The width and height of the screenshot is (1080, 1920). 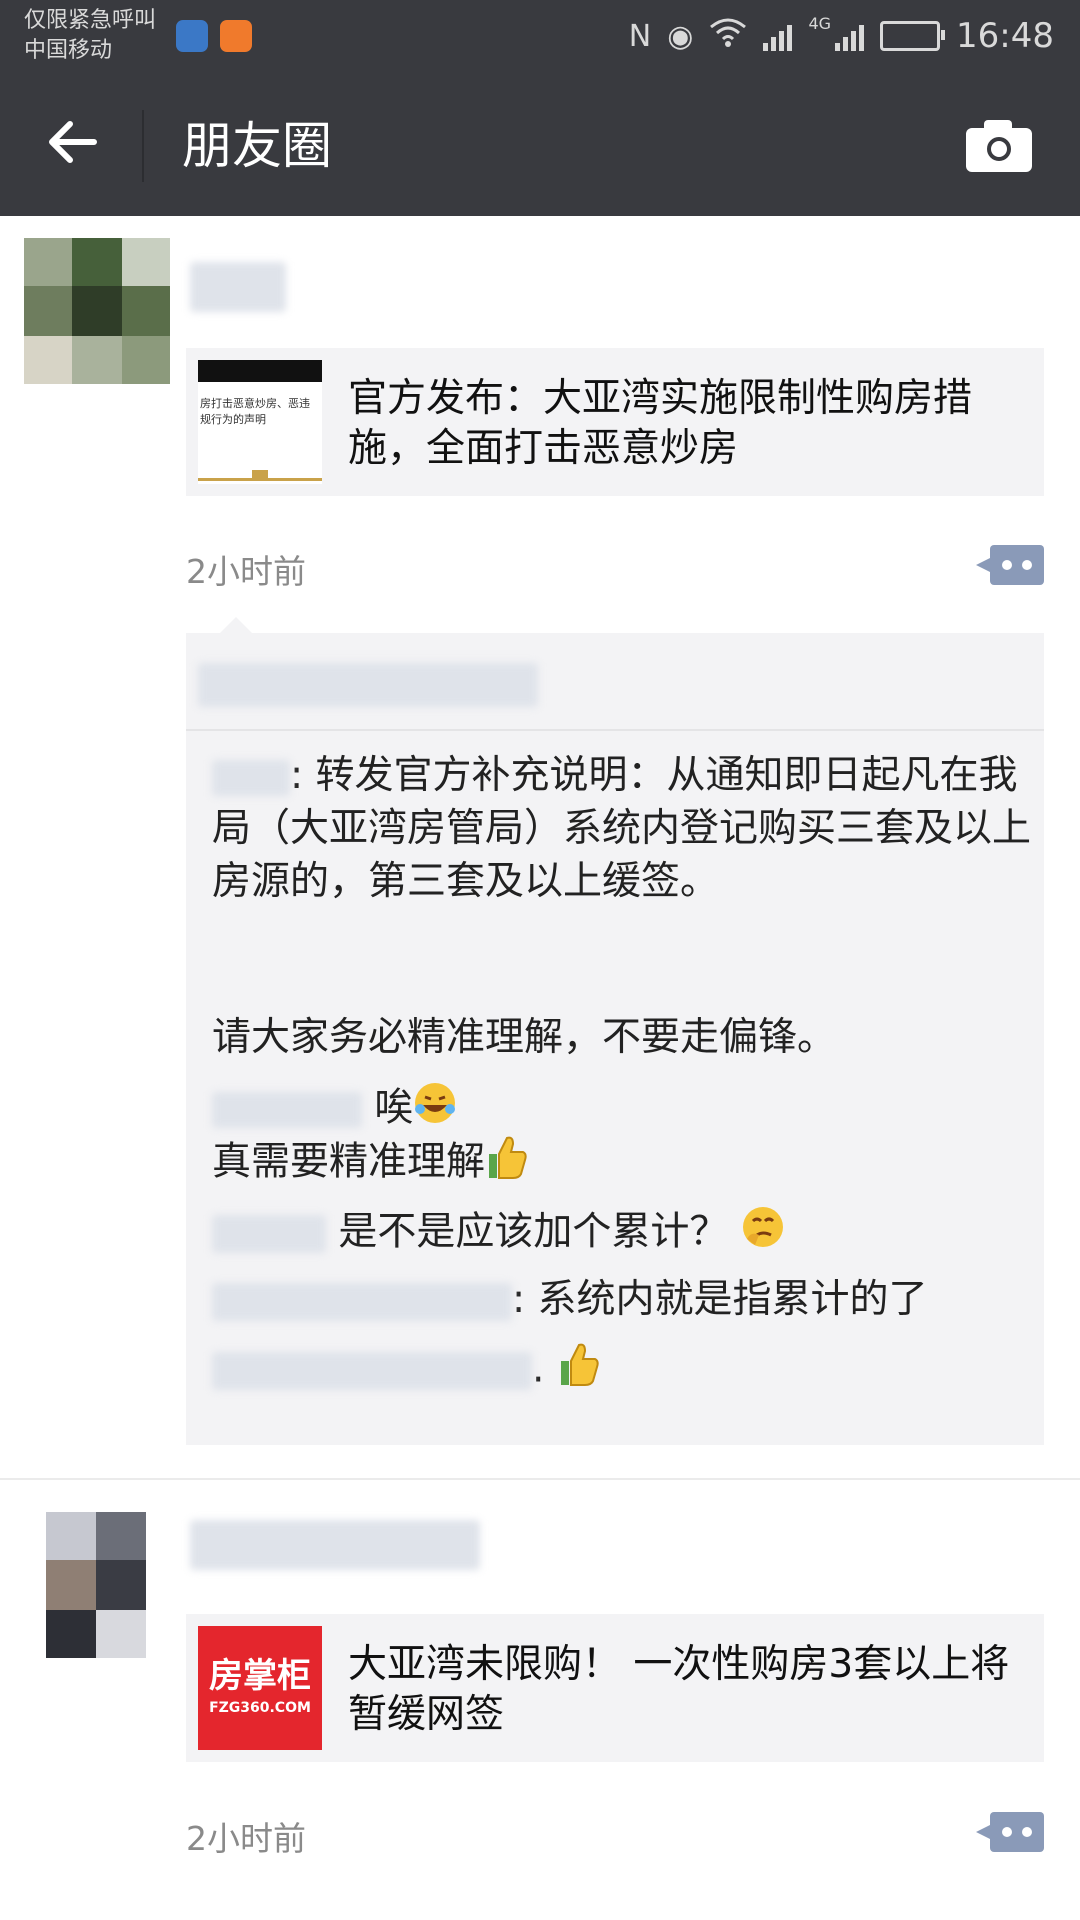 What do you see at coordinates (680, 36) in the screenshot?
I see `eye-icon: ◉` at bounding box center [680, 36].